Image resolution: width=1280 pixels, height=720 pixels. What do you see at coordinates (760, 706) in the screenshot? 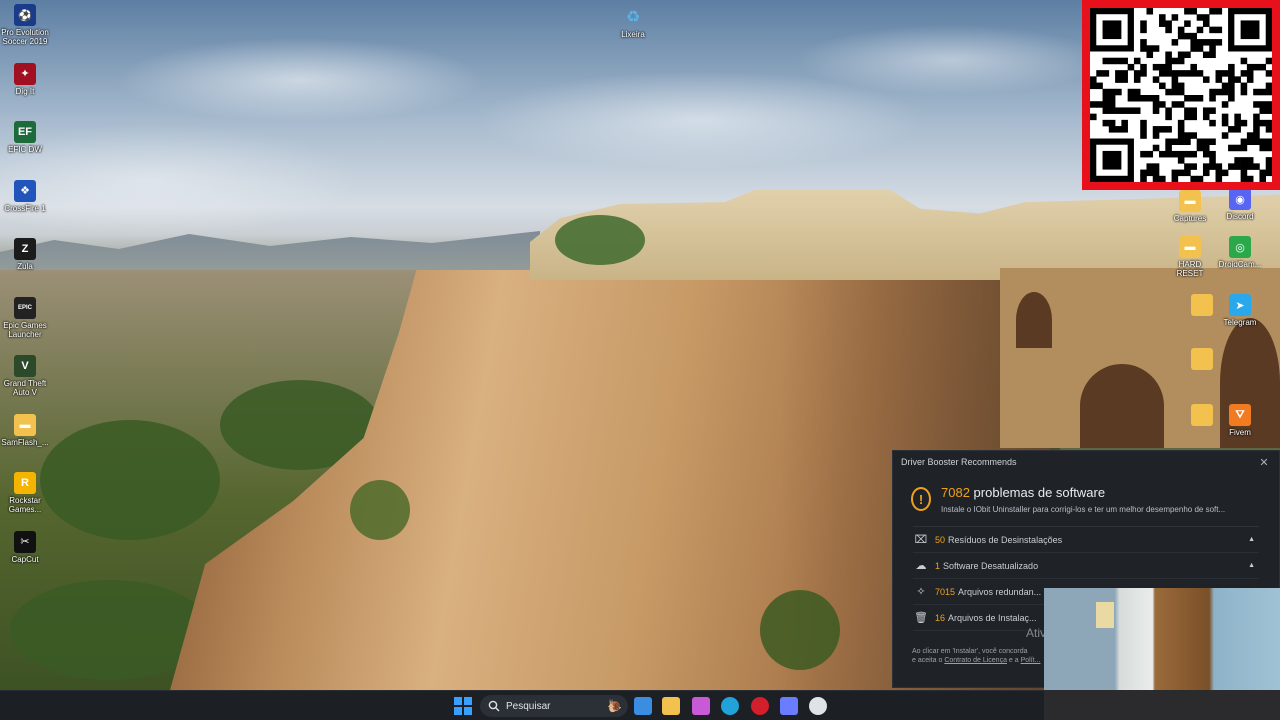
I see `taskbar-recorder-icon` at bounding box center [760, 706].